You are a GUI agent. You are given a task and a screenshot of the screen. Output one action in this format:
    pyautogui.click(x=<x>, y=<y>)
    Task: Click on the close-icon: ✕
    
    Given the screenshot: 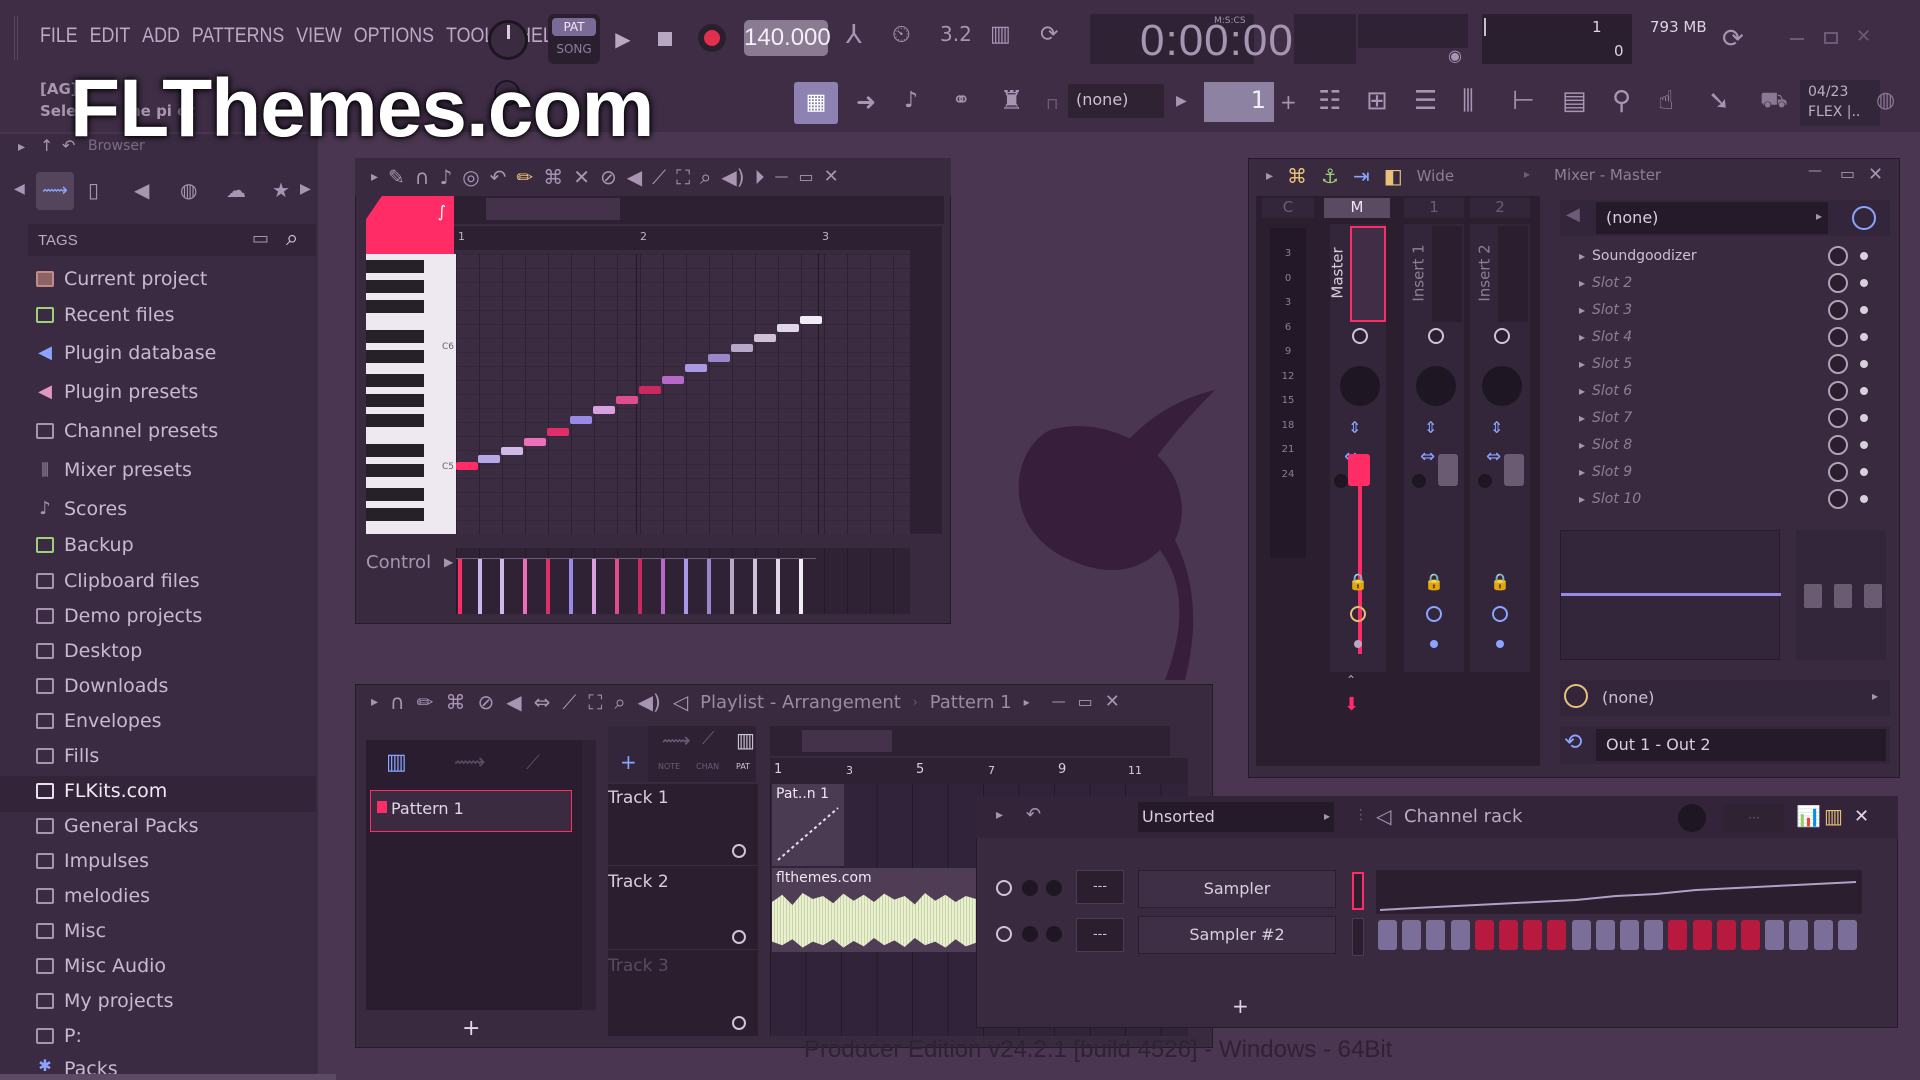 What is the action you would take?
    pyautogui.click(x=1863, y=37)
    